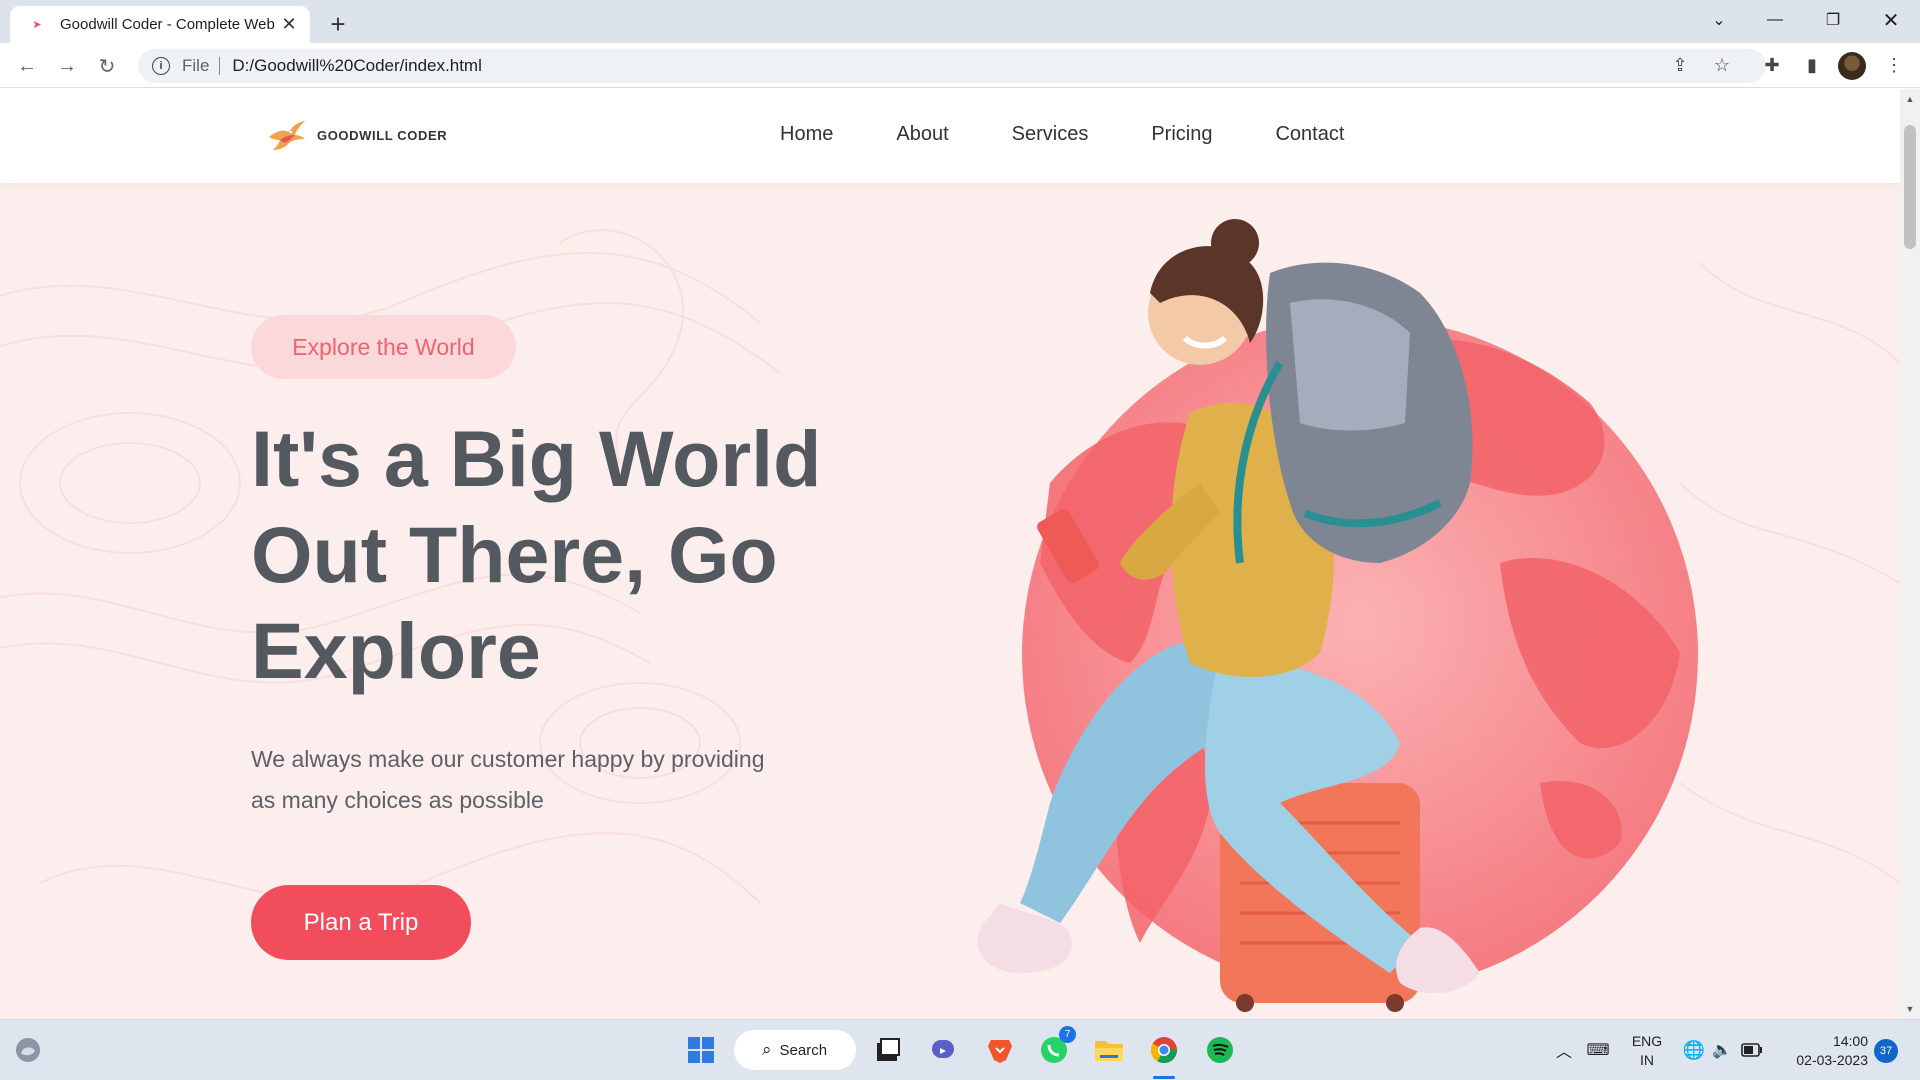 This screenshot has width=1920, height=1080. I want to click on address-separator, so click(220, 66).